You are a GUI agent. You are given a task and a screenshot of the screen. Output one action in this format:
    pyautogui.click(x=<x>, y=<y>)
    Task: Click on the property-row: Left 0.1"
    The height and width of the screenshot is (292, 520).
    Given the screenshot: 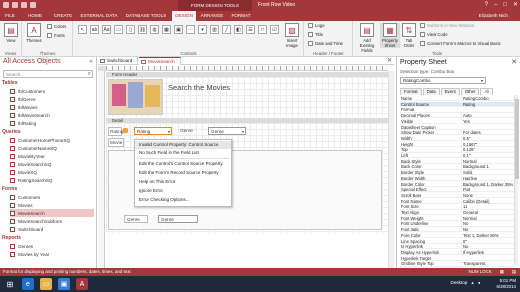 What is the action you would take?
    pyautogui.click(x=457, y=156)
    